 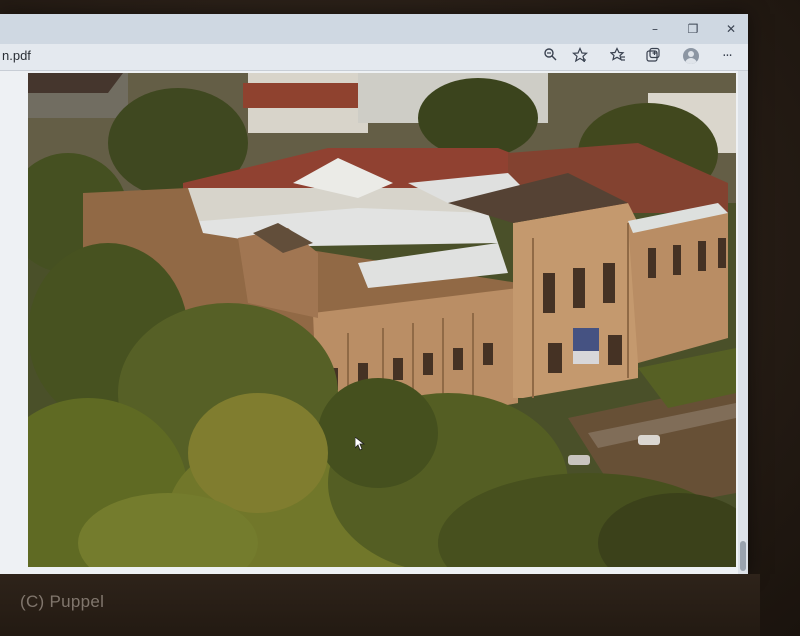 I want to click on browser-toolbar: n.pdf ···, so click(x=374, y=57).